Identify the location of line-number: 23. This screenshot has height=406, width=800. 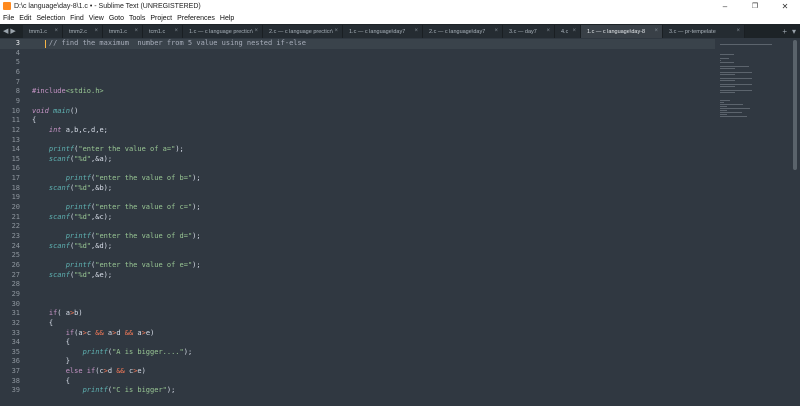
(15, 236).